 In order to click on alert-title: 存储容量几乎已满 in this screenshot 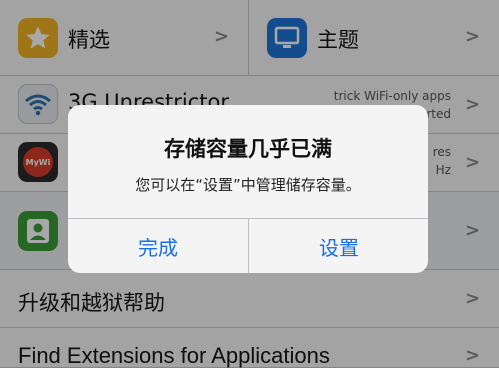, I will do `click(248, 149)`.